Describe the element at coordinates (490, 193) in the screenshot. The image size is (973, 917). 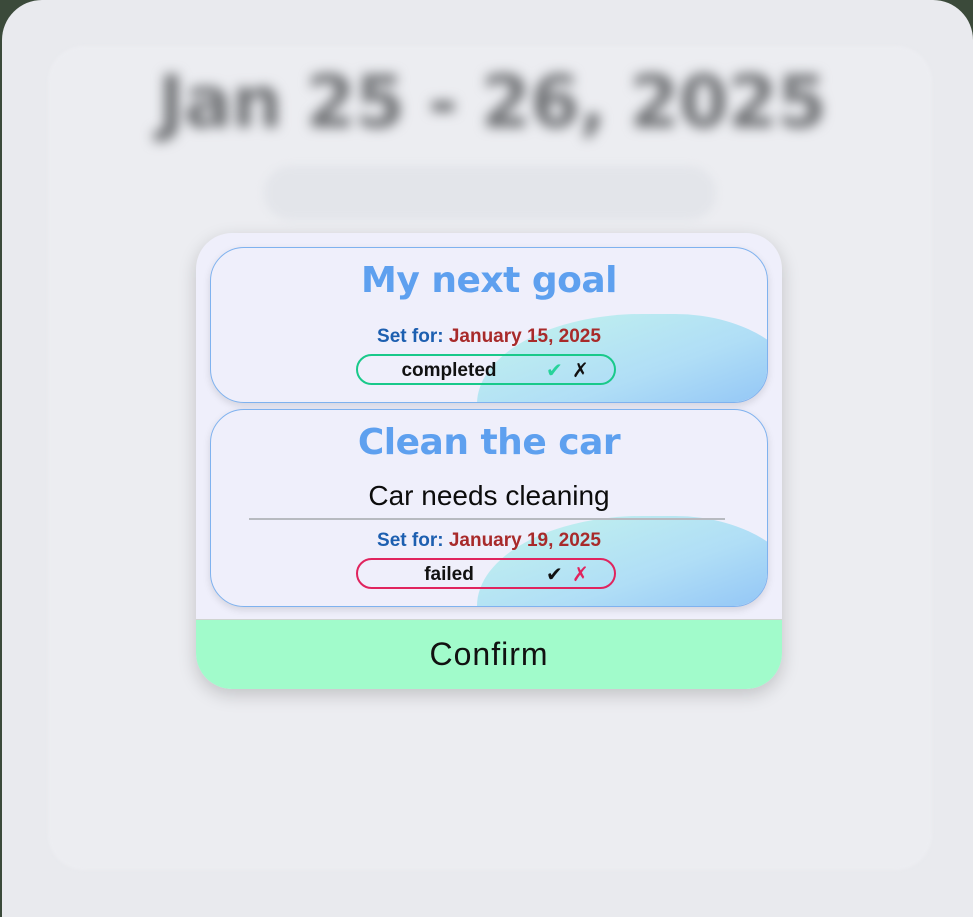
I see `background-tab-bar` at that location.